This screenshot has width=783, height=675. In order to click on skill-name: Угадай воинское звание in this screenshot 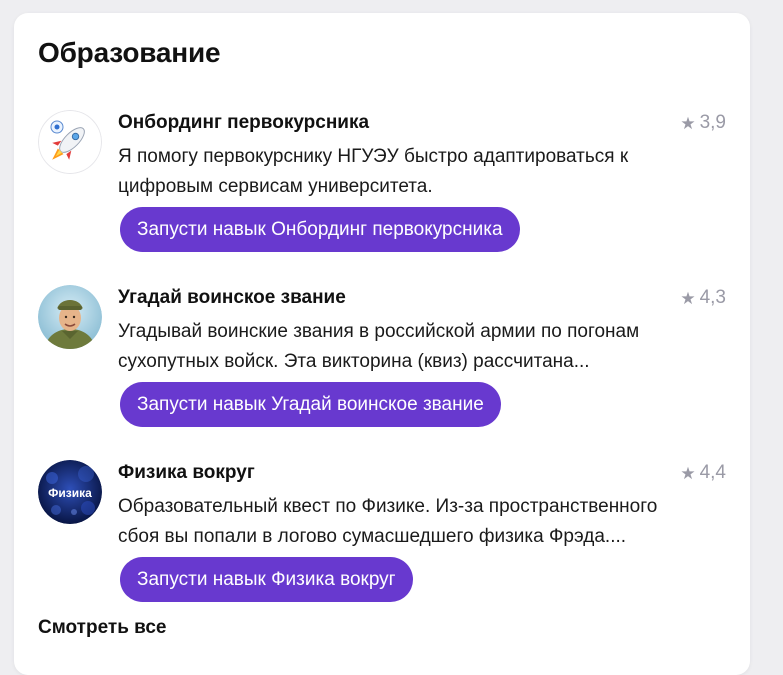, I will do `click(232, 298)`.